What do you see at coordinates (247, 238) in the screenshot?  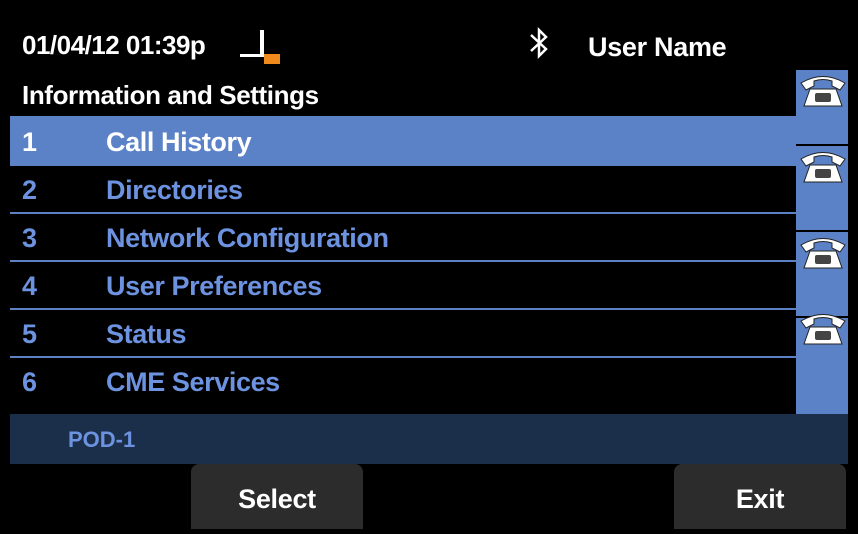 I see `menu-item-label: Network Configuration` at bounding box center [247, 238].